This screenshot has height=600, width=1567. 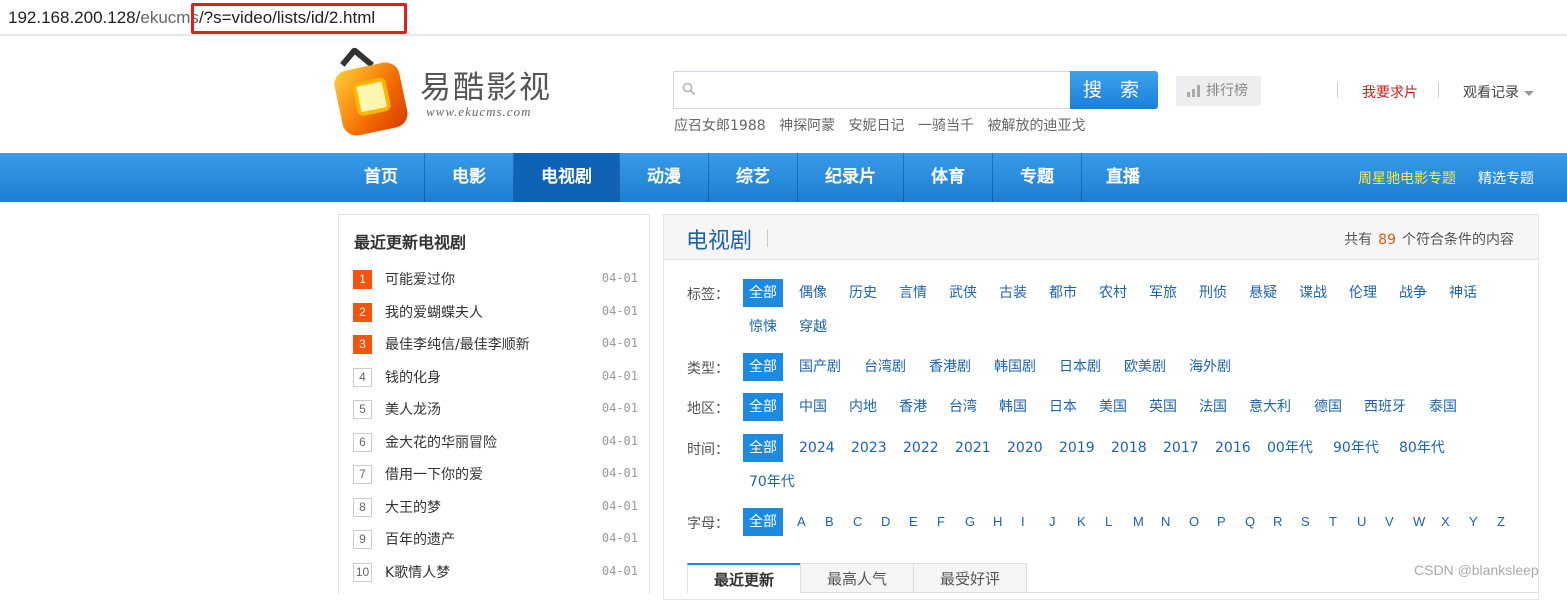 I want to click on filter-option-letter: Y, so click(x=1473, y=522).